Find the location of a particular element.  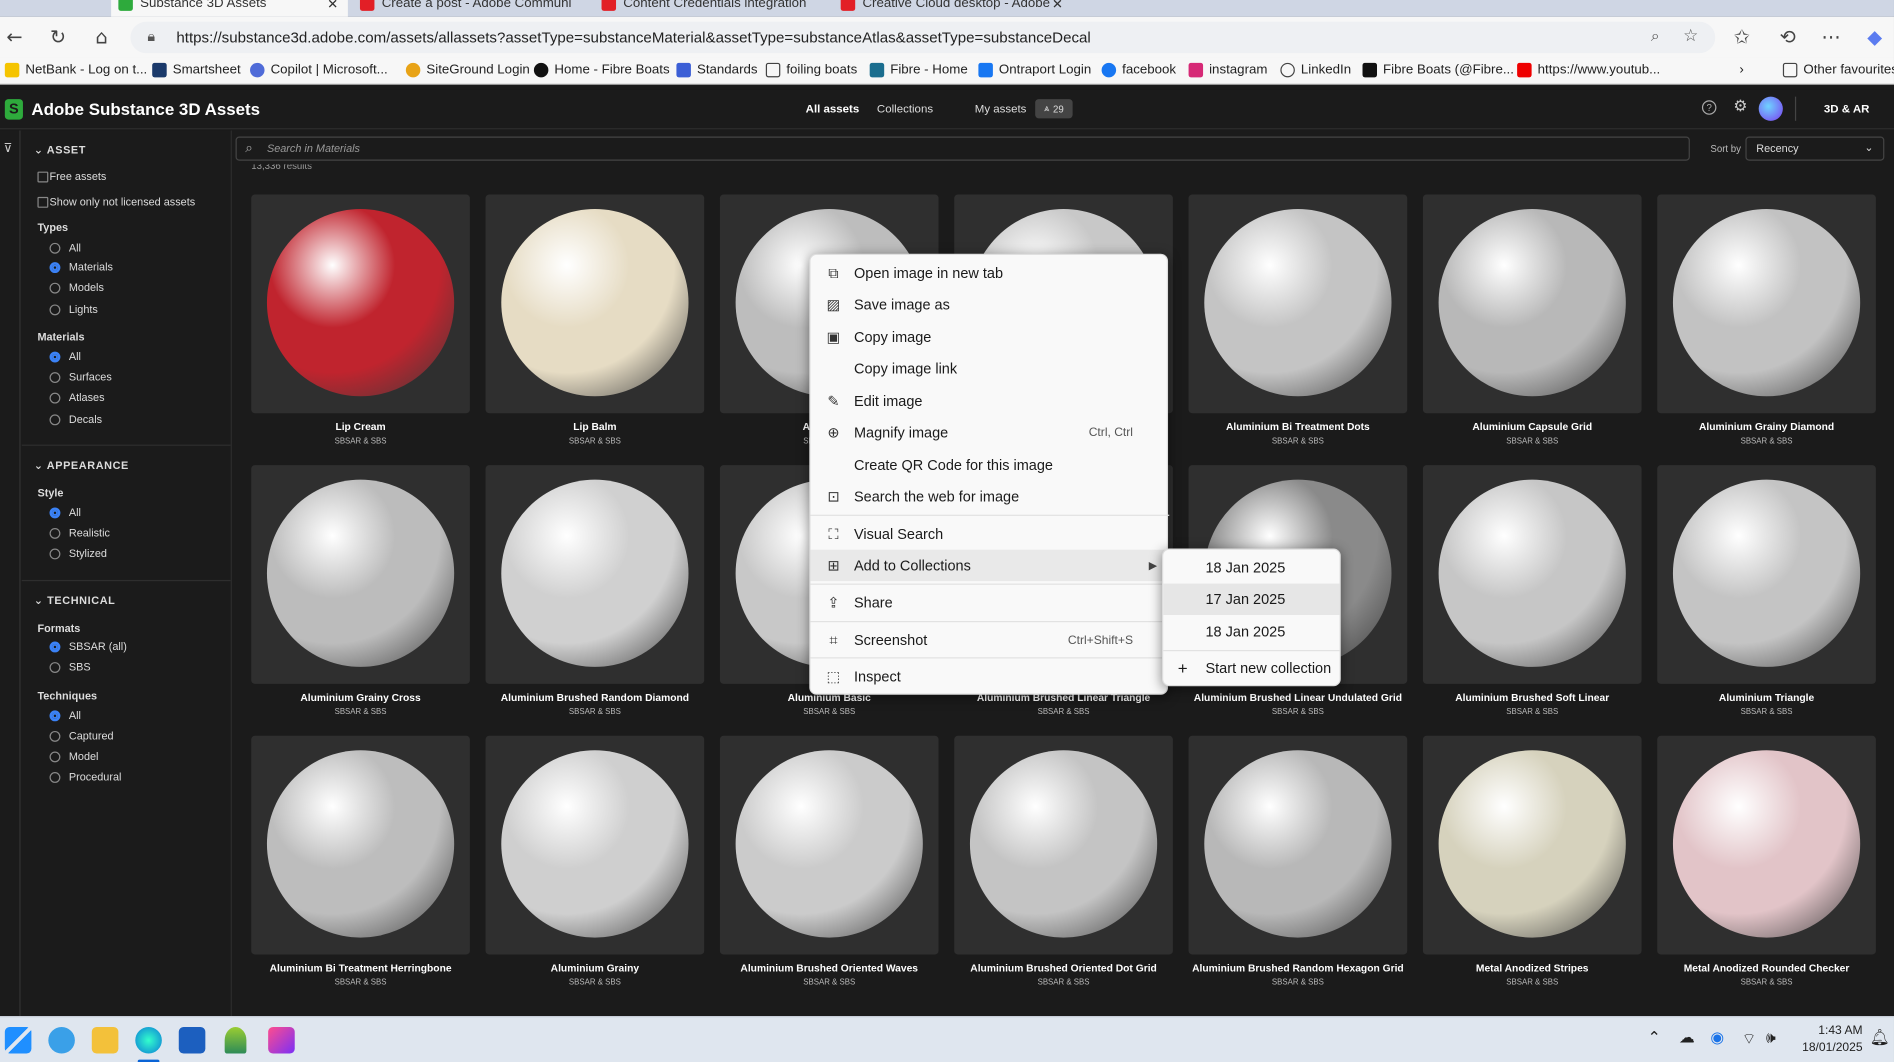

menu-open-image-new-tab: ⧉ Open image in new tab is located at coordinates (990, 272).